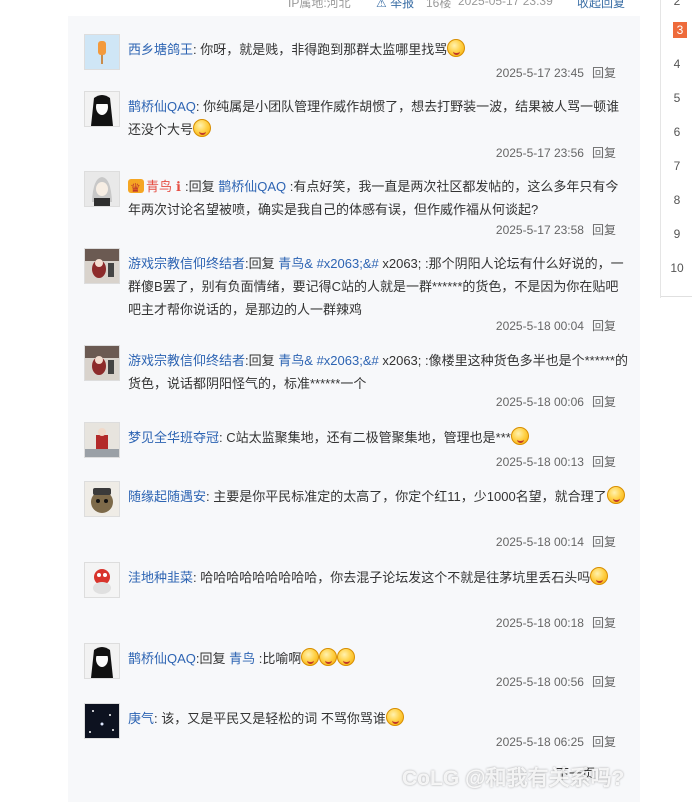 This screenshot has width=692, height=809. I want to click on reply-time: 2025-5-18 00:56, so click(539, 682).